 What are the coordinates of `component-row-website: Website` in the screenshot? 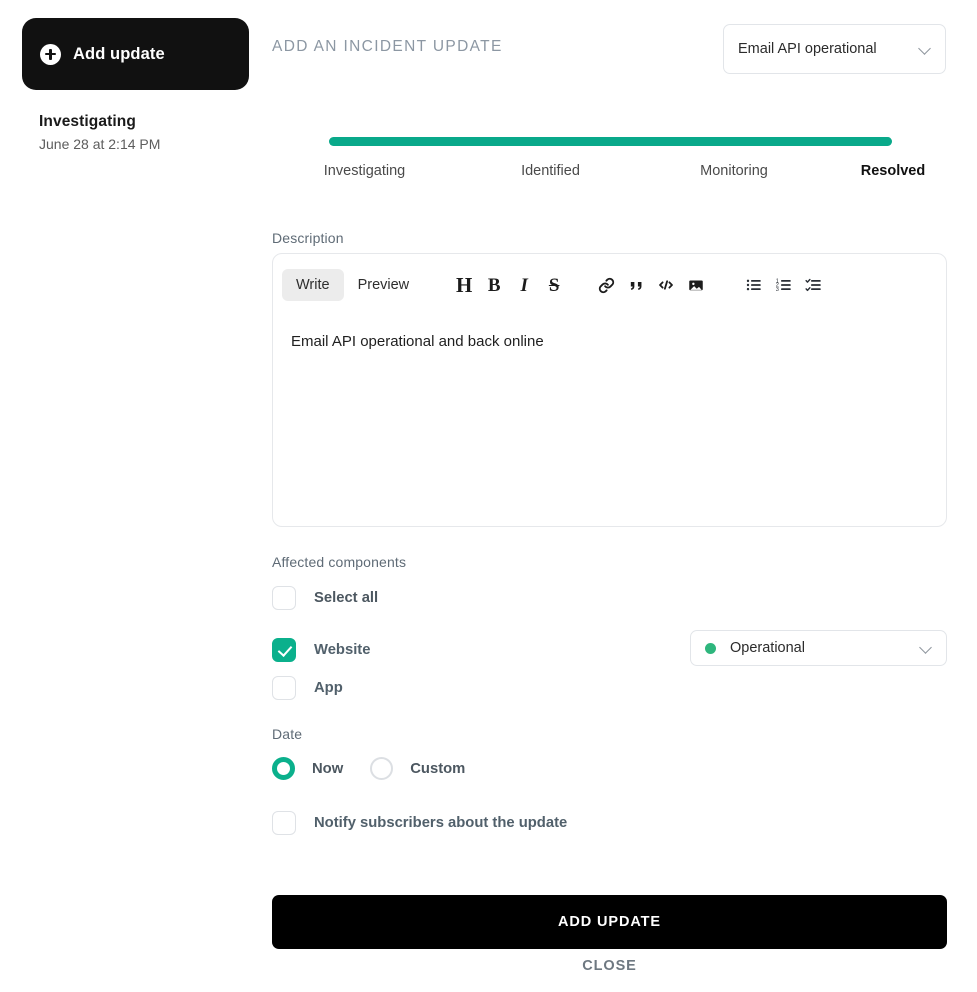 It's located at (321, 650).